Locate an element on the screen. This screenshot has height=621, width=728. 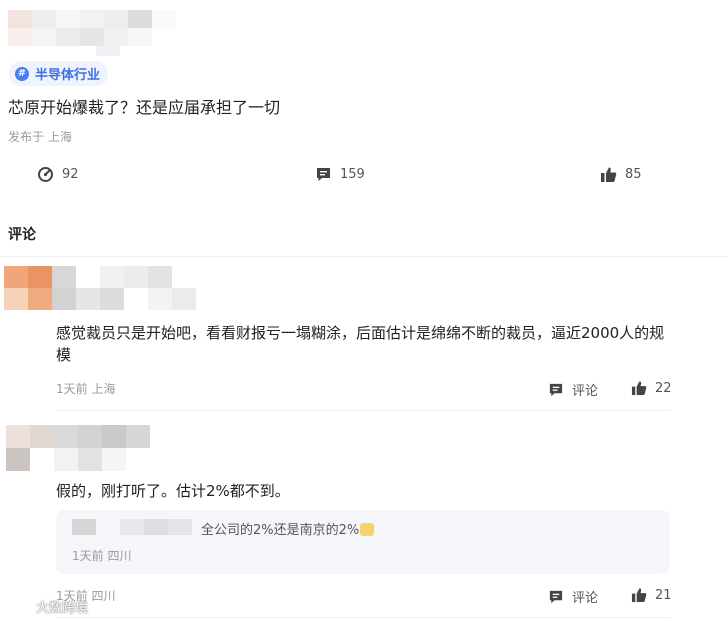
comment-1-reply-button: 评论 is located at coordinates (573, 389).